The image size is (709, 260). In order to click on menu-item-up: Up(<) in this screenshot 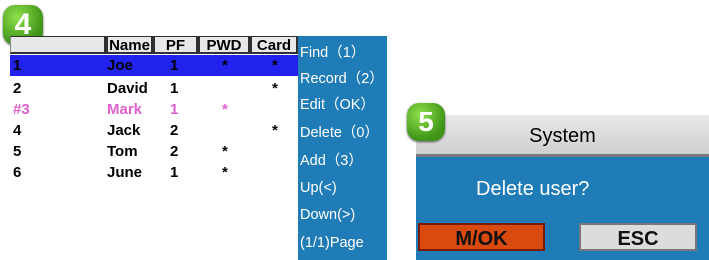, I will do `click(318, 188)`.